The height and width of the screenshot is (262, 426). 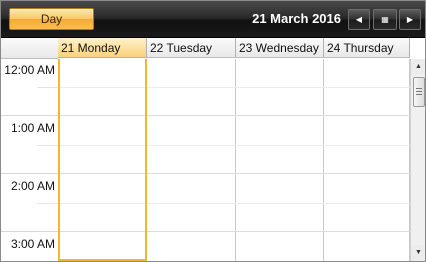 I want to click on day-header-thursday: 24 Thursday, so click(x=367, y=48).